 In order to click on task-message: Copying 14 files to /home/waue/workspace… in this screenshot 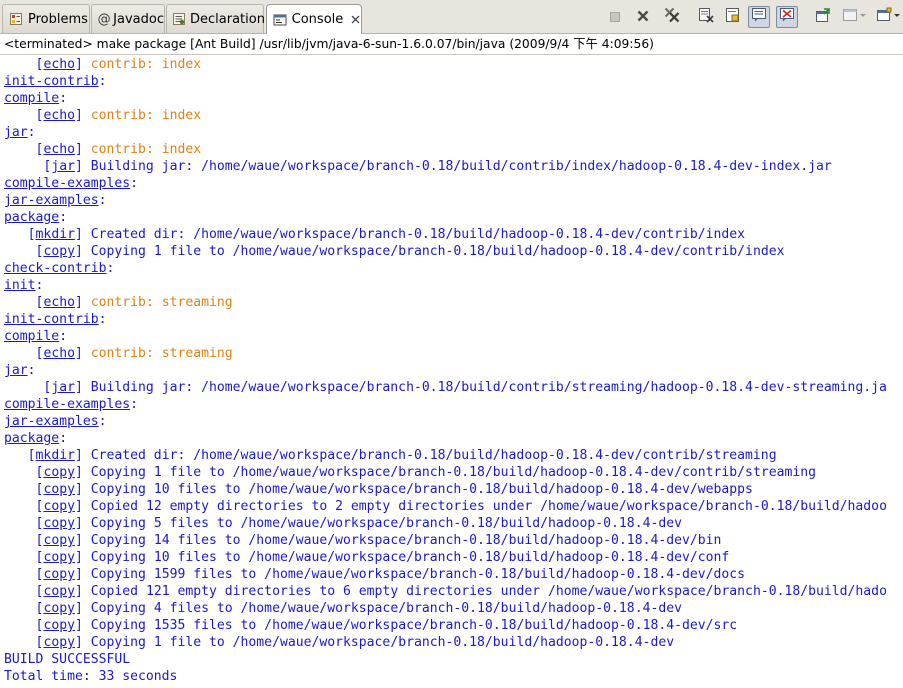, I will do `click(402, 540)`.